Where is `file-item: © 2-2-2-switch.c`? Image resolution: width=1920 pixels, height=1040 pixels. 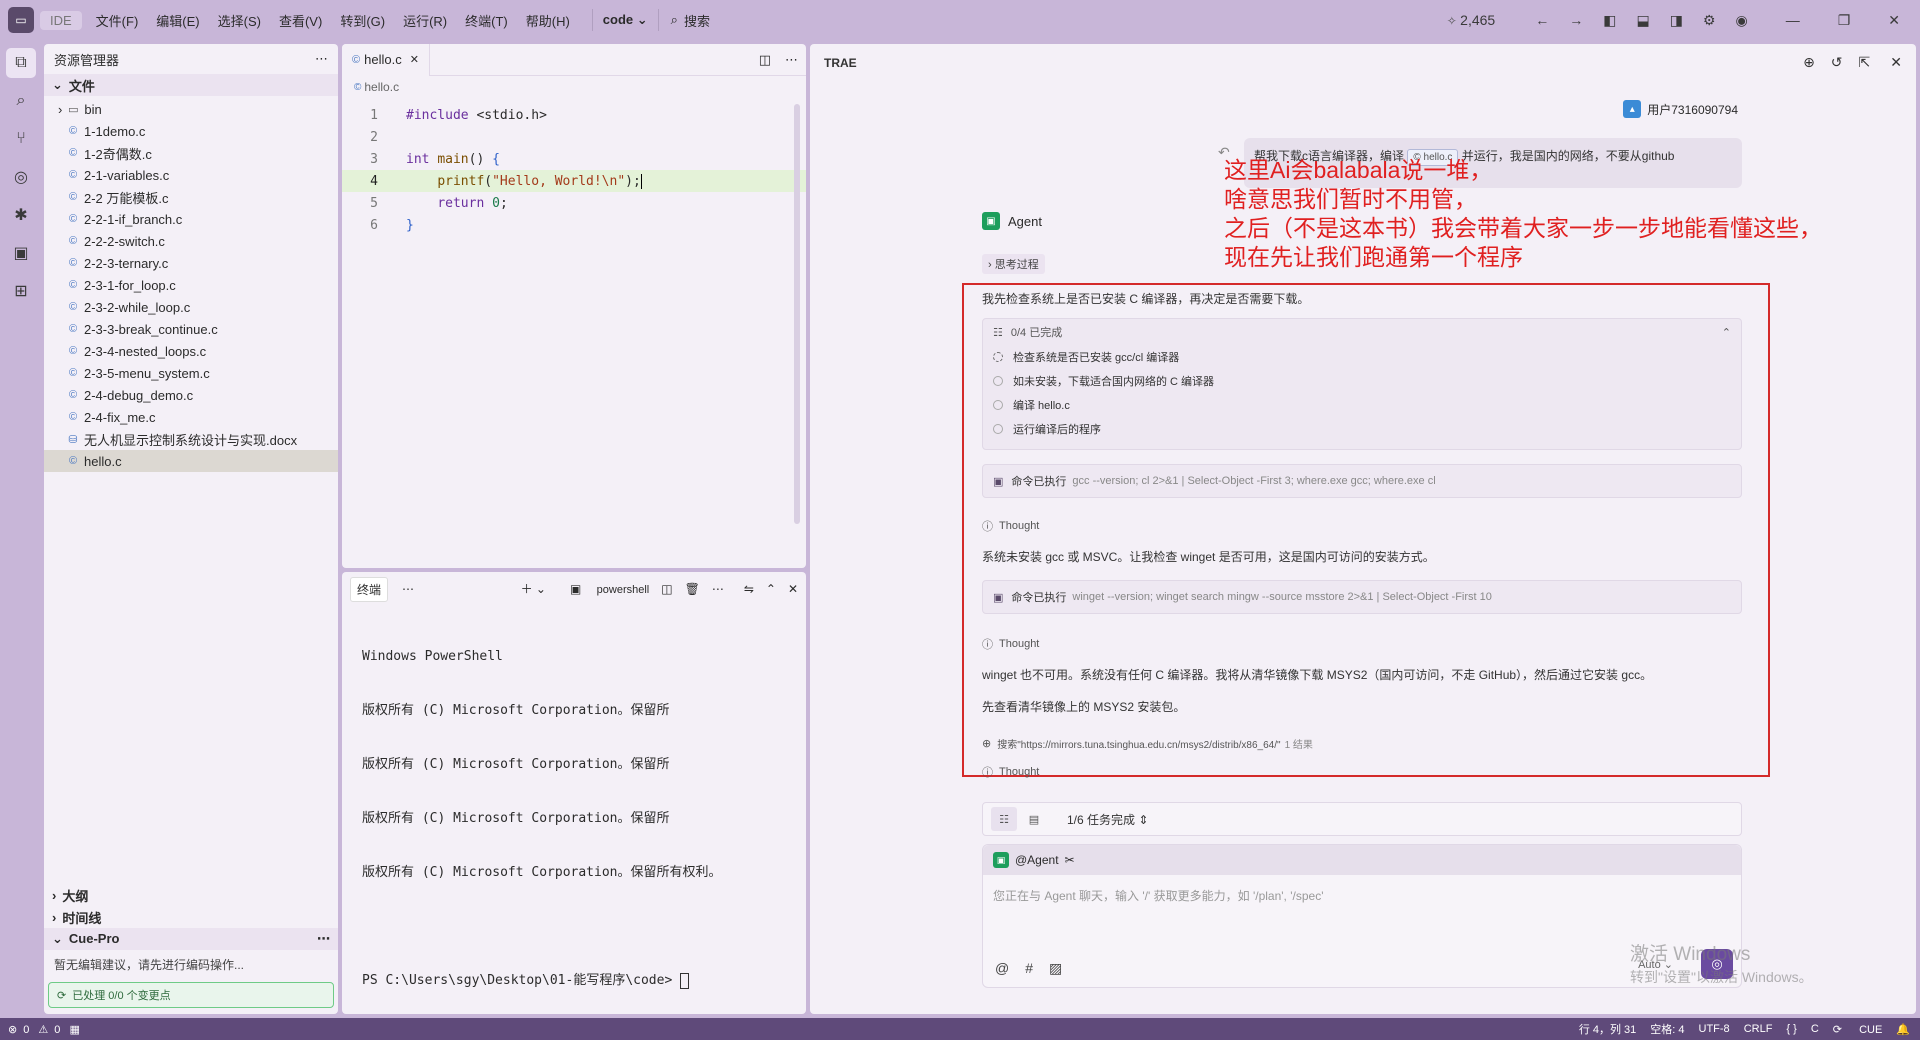
file-item: © 2-2-2-switch.c is located at coordinates (191, 241).